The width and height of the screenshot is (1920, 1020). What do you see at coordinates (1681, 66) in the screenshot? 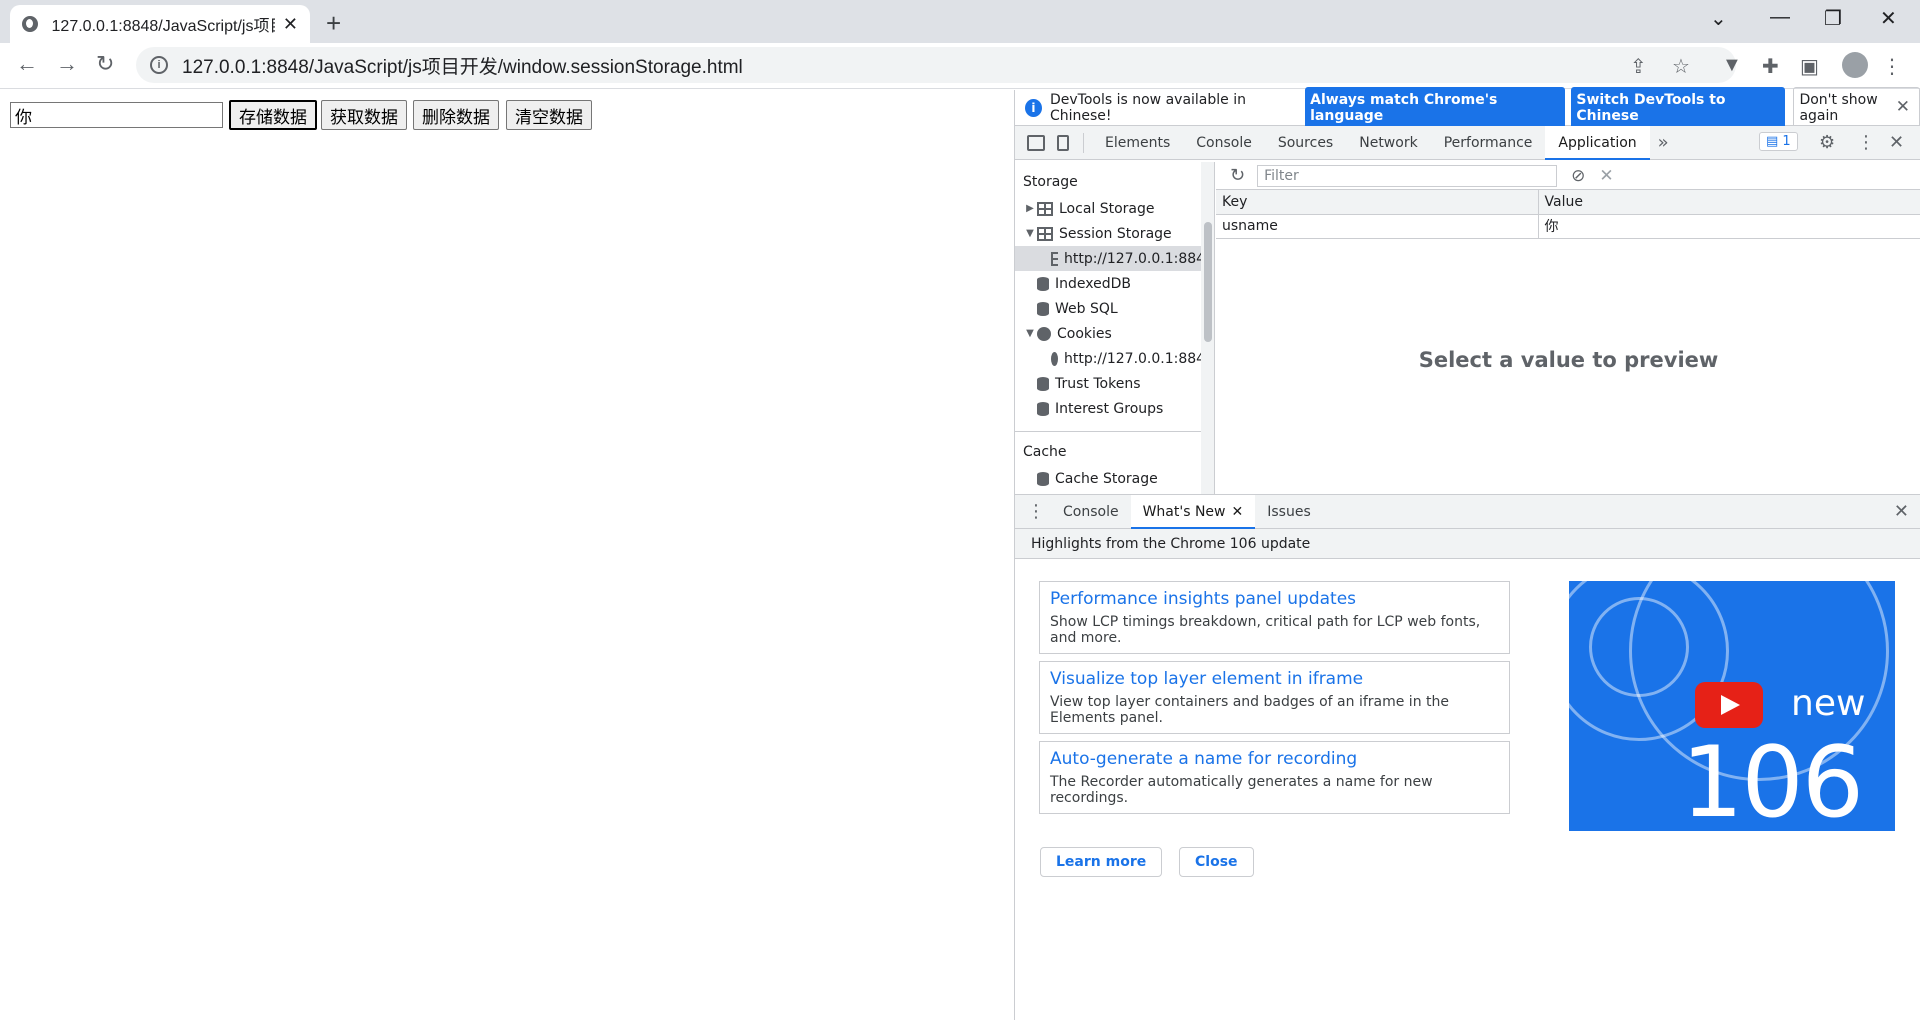
I see `bookmark-star-icon: ☆` at bounding box center [1681, 66].